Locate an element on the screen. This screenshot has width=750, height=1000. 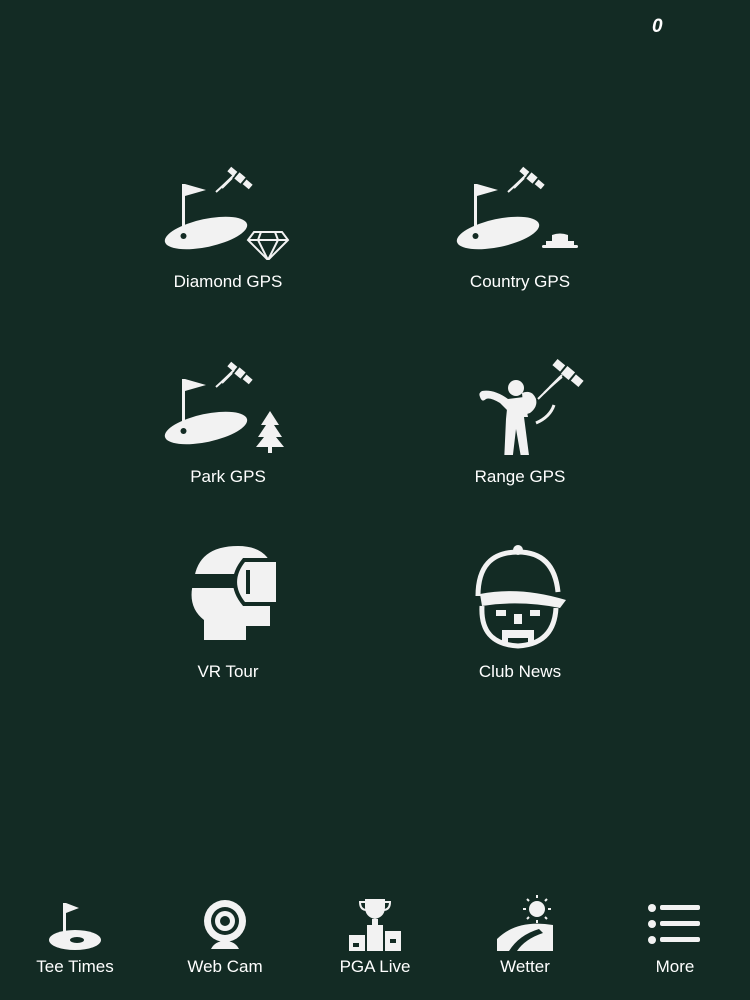
range-gps-label: Range GPS is located at coordinates (520, 476).